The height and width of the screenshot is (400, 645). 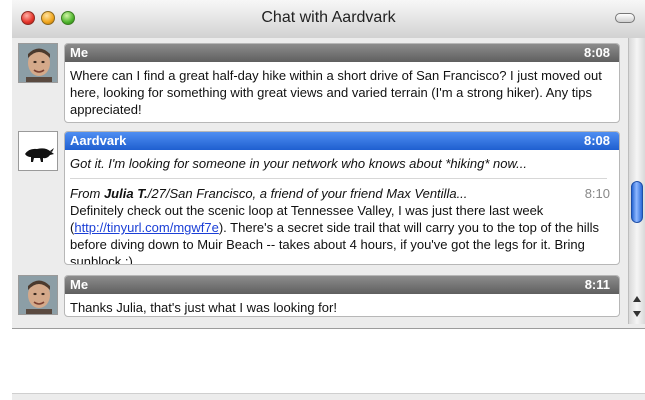 I want to click on message-header: Me 8:08, so click(x=342, y=53).